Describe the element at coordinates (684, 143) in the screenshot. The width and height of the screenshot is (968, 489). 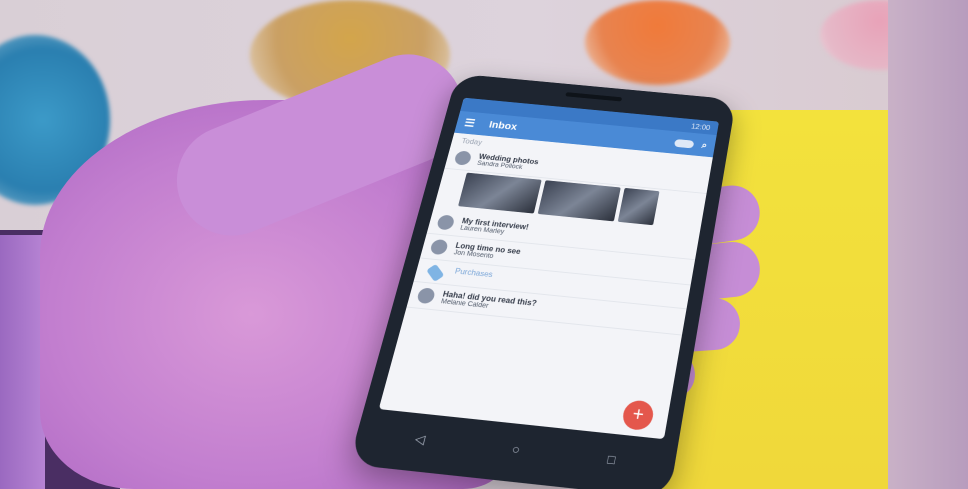
I see `pin-toggle` at that location.